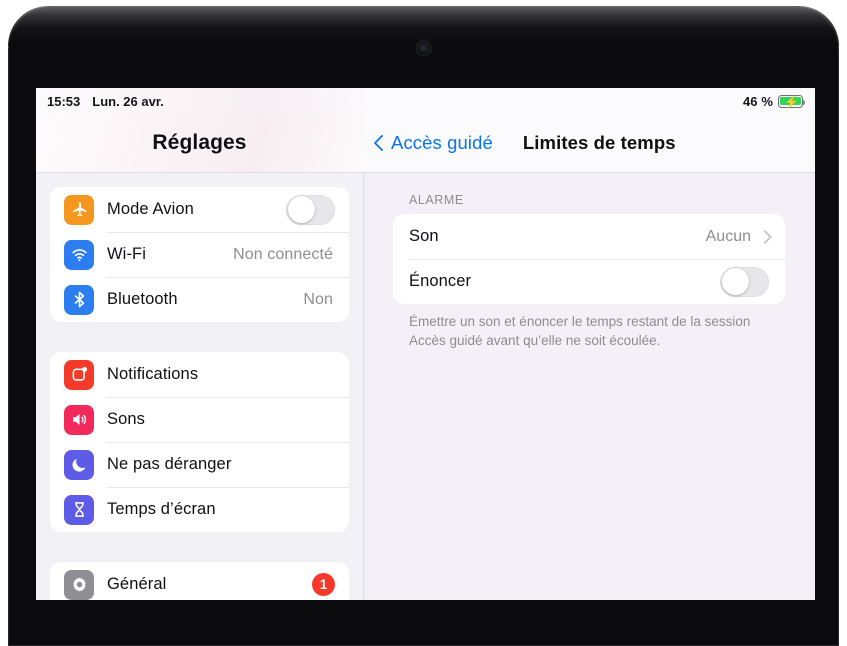 Image resolution: width=847 pixels, height=646 pixels. Describe the element at coordinates (380, 143) in the screenshot. I see `chevron-left-icon` at that location.